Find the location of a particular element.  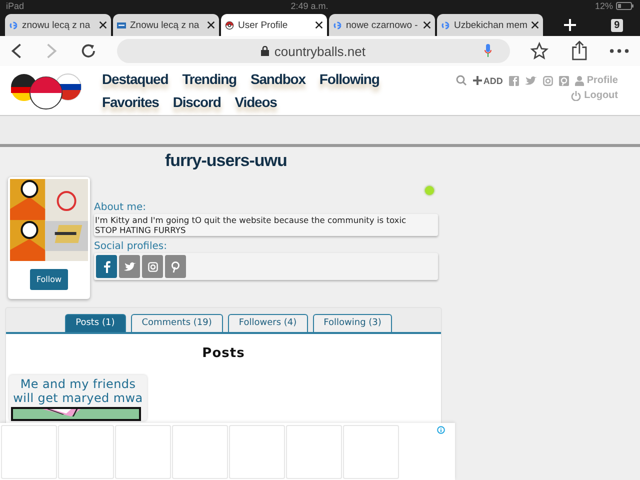

more-icon is located at coordinates (619, 51).